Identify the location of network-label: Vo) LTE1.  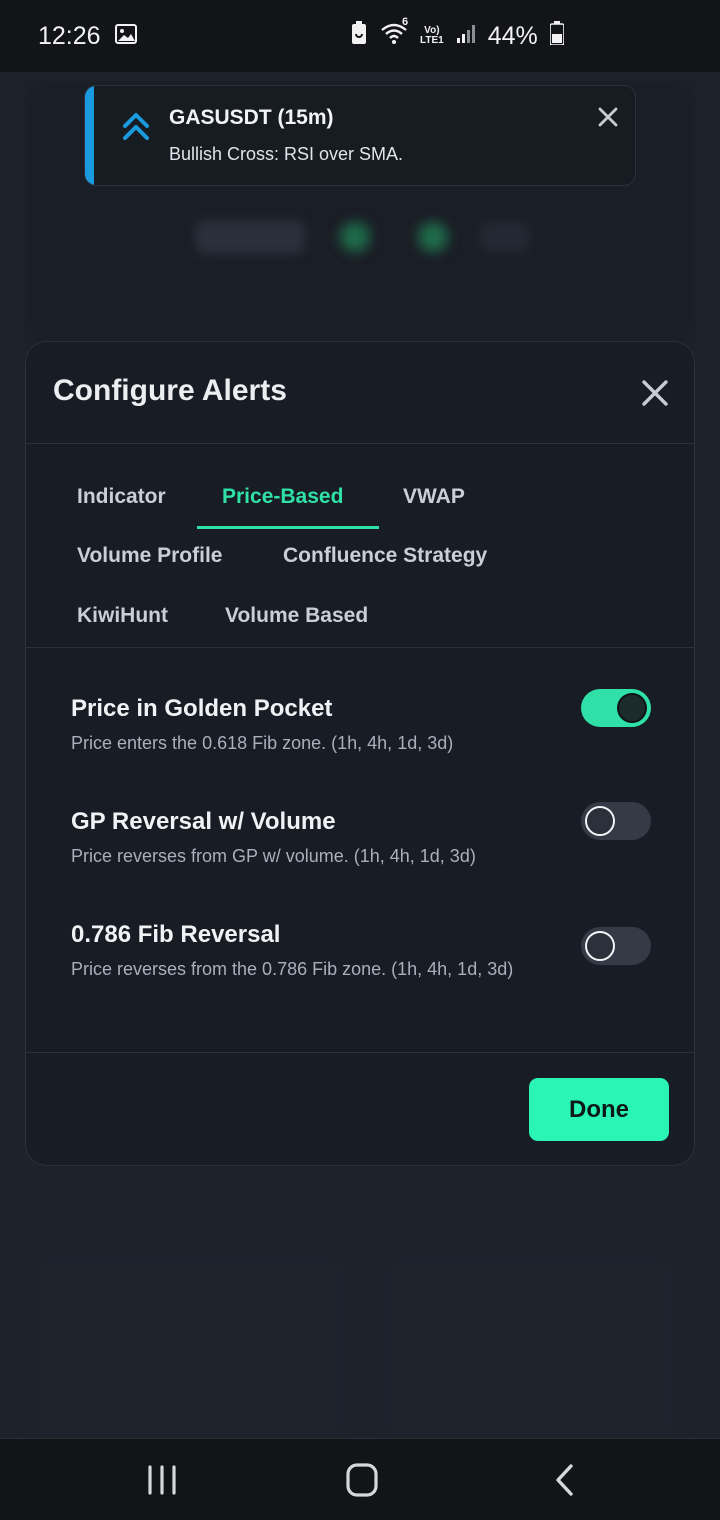
(432, 36).